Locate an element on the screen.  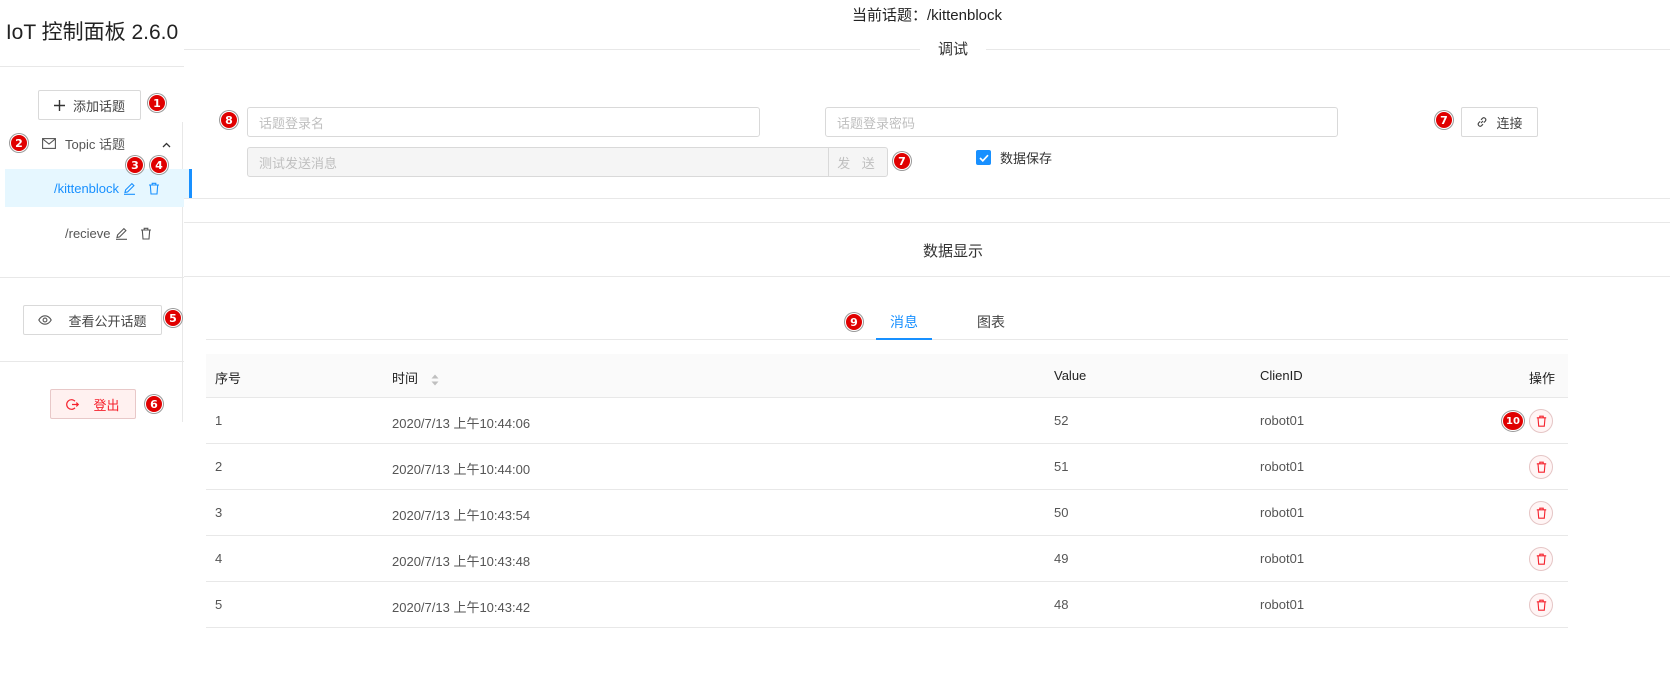
sidebar-item-kittenblock: /kittenblock is located at coordinates (98, 188).